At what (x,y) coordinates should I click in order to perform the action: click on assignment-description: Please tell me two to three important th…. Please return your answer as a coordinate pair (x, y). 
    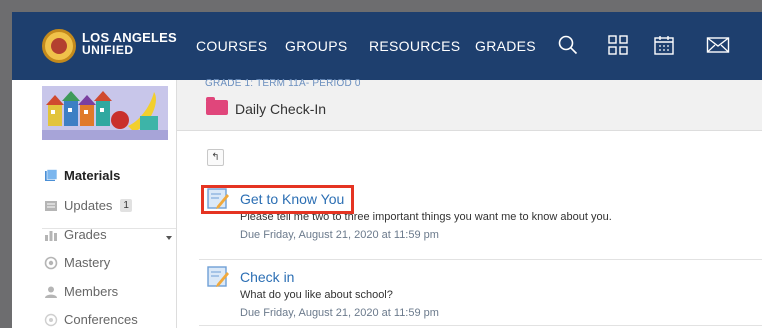
    Looking at the image, I should click on (426, 217).